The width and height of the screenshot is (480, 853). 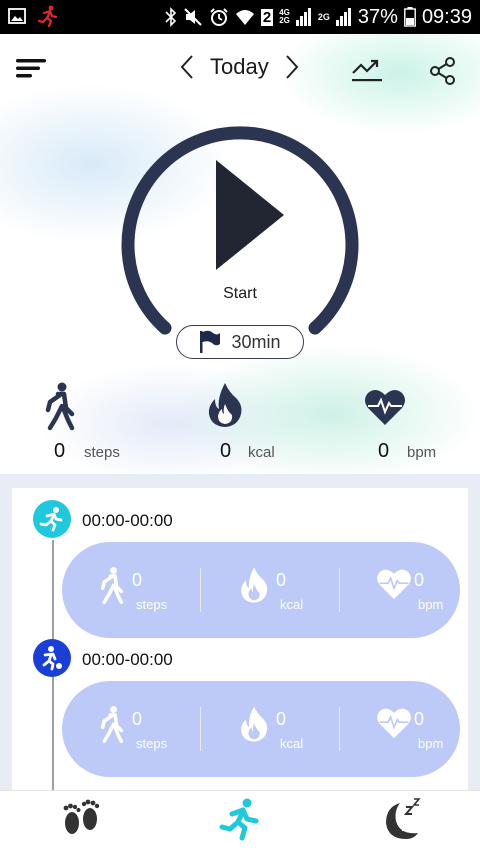 What do you see at coordinates (102, 452) in the screenshot?
I see `steps-unit: steps` at bounding box center [102, 452].